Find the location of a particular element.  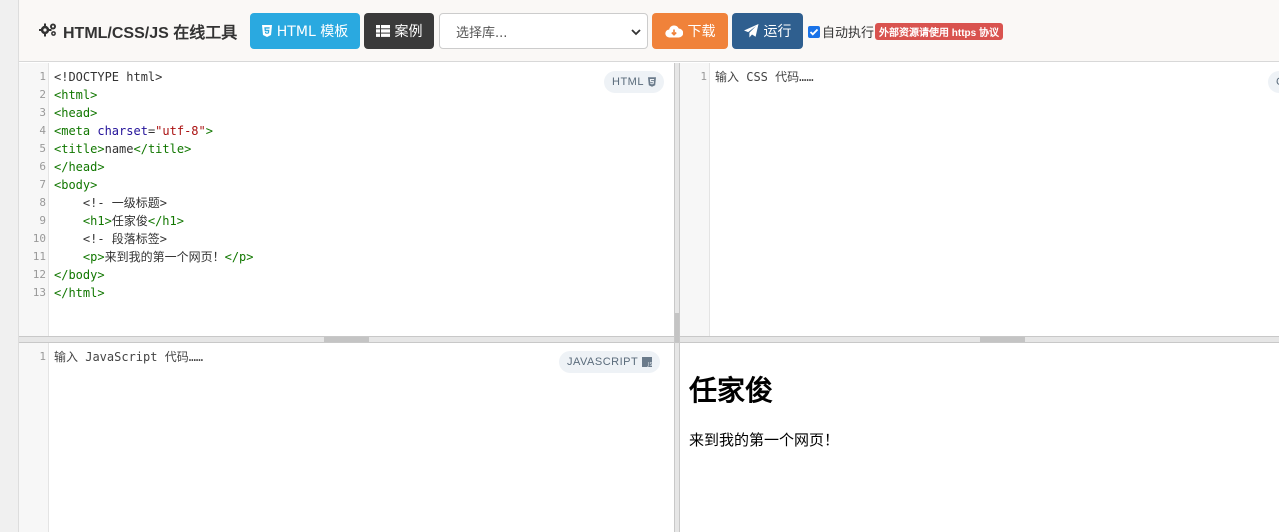

run-button: 运行 is located at coordinates (767, 31).